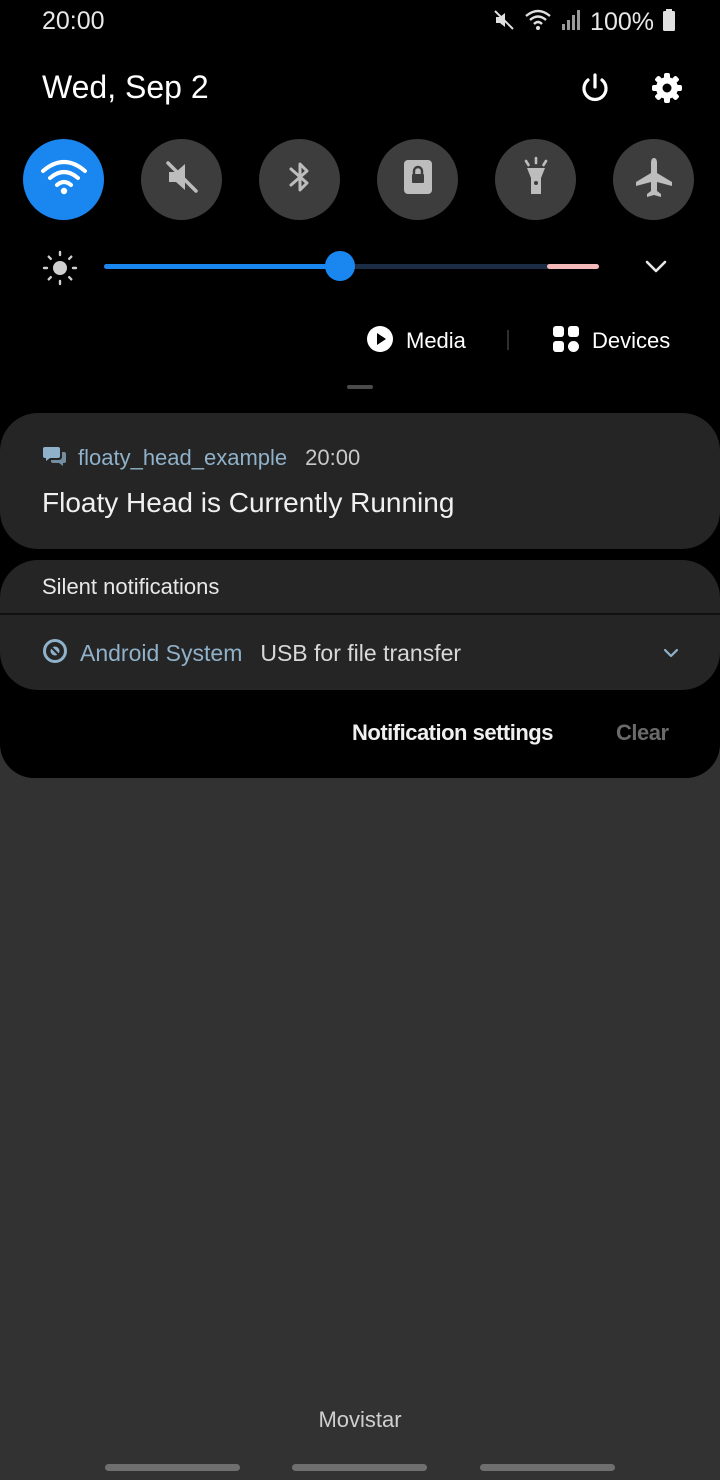 Image resolution: width=720 pixels, height=1480 pixels. What do you see at coordinates (359, 180) in the screenshot?
I see `quick-toggles` at bounding box center [359, 180].